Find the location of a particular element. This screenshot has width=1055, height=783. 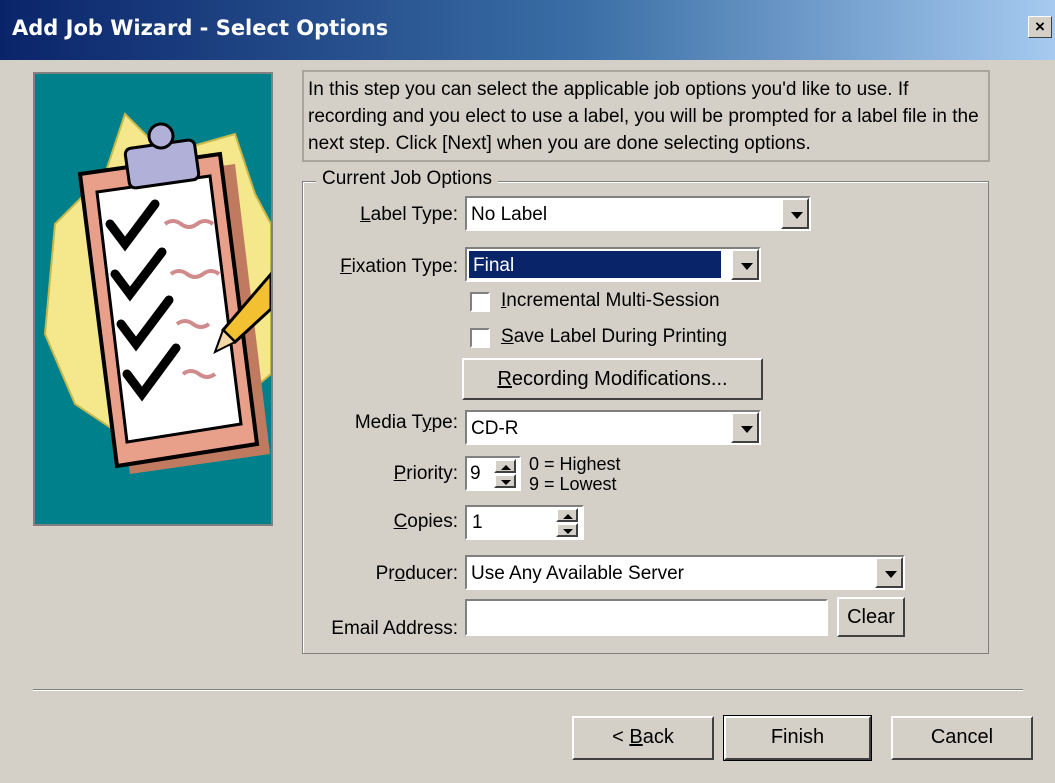

priority-label: Priority: is located at coordinates (425, 473).